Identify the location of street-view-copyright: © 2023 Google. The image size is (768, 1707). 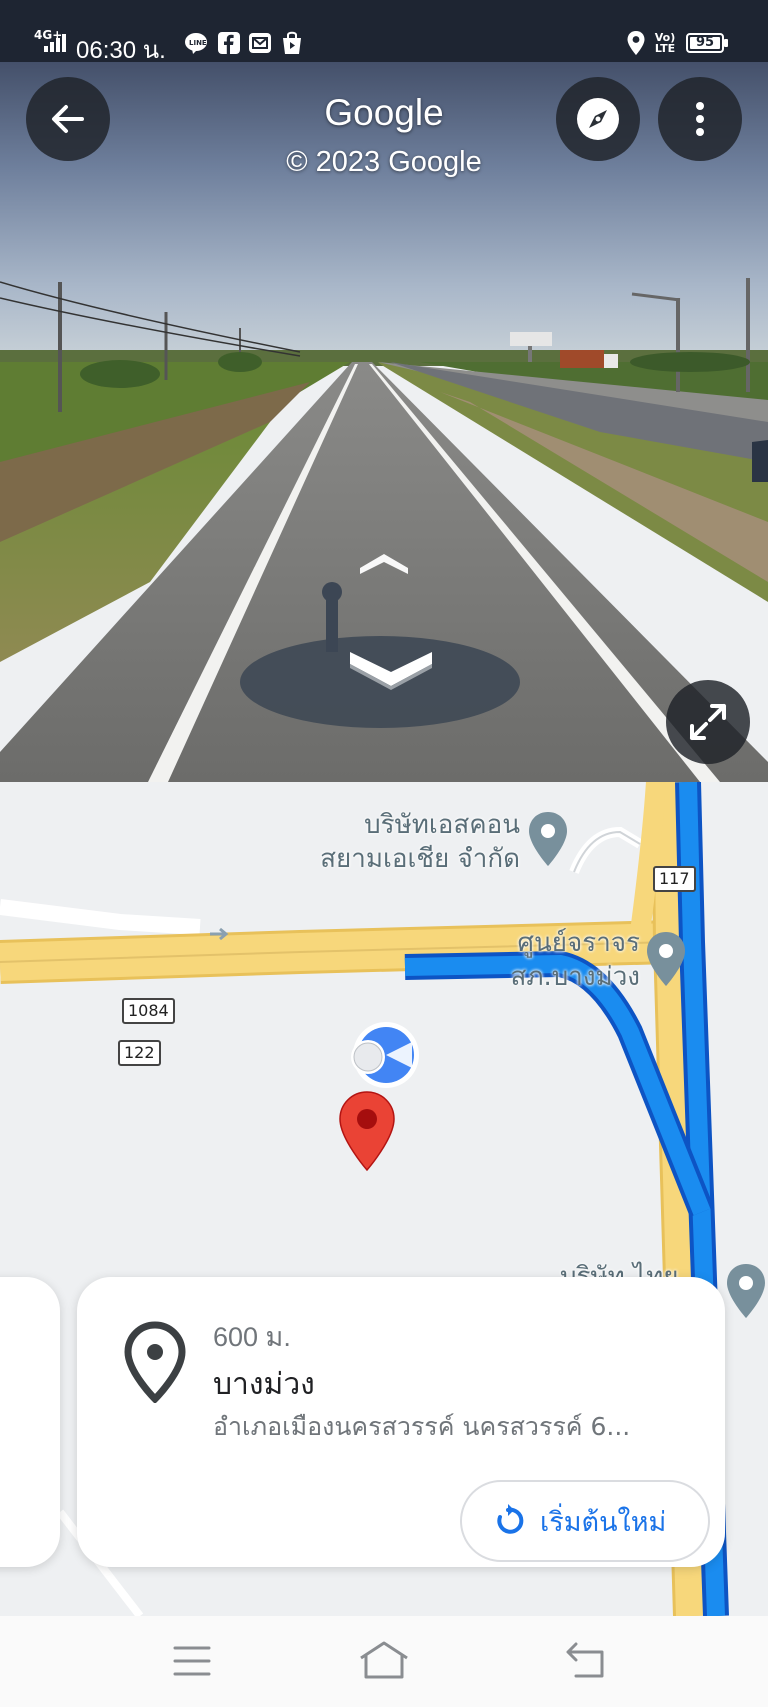
(384, 162).